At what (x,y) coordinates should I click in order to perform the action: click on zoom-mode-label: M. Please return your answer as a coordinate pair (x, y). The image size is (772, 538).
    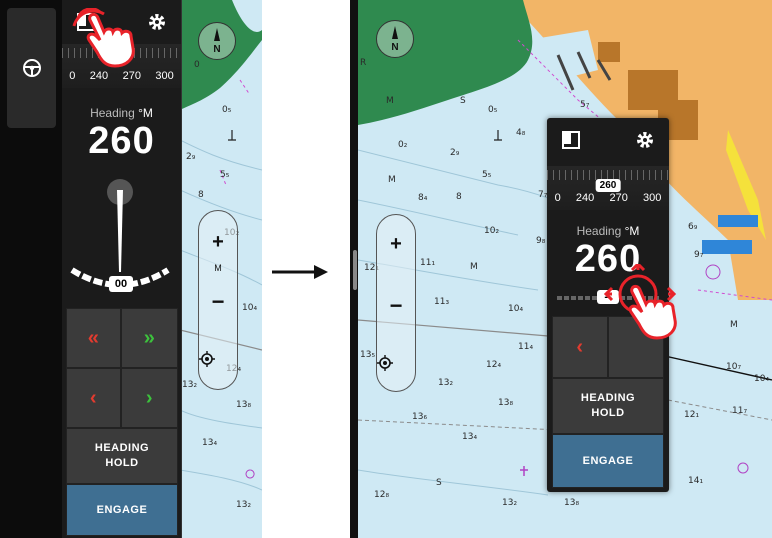
    Looking at the image, I should click on (218, 268).